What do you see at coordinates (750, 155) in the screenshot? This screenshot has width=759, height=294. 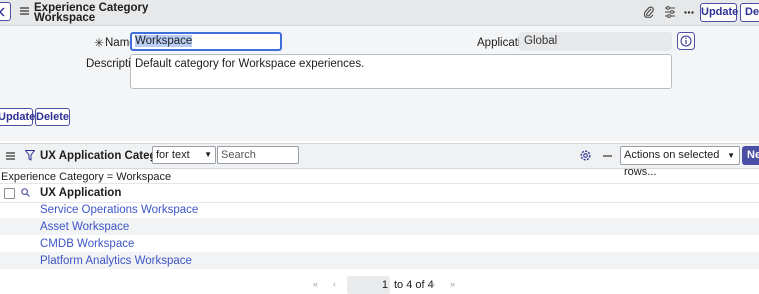 I see `new-button: Ne` at bounding box center [750, 155].